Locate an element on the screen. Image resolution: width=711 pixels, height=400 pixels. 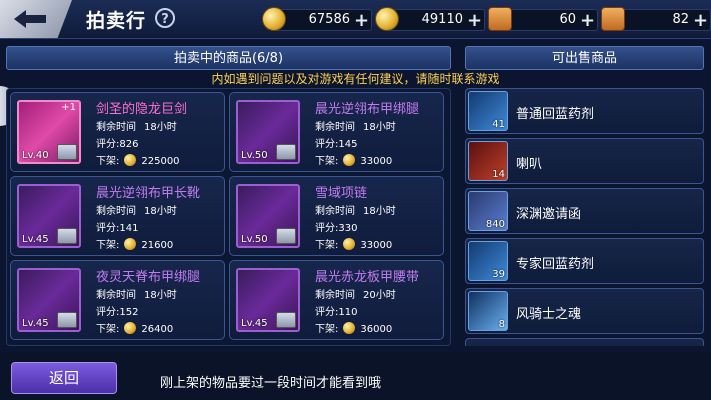
price-value: 33000 is located at coordinates (376, 161).